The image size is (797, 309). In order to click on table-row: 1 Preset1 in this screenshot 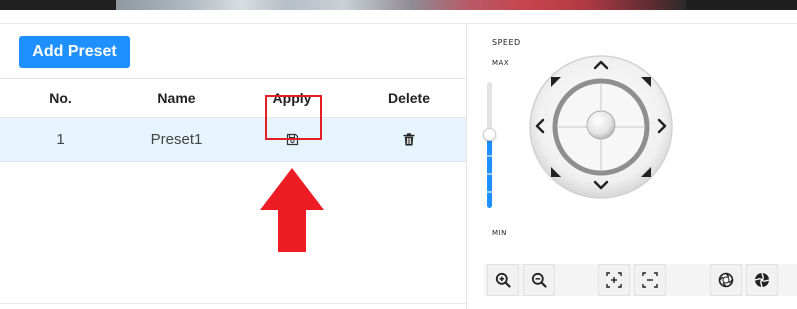, I will do `click(233, 140)`.